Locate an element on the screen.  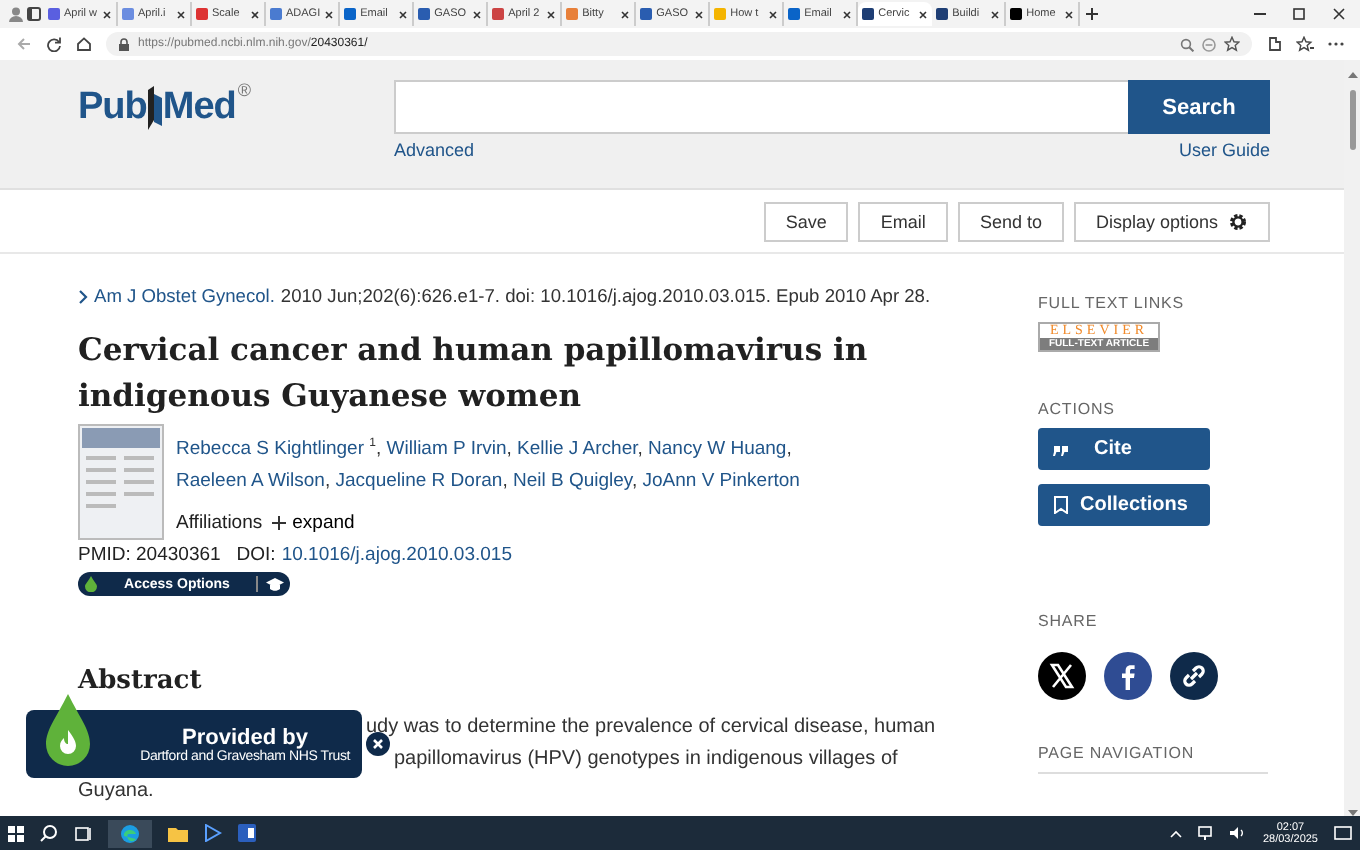
abstract-text: Guyana. is located at coordinates (116, 792).